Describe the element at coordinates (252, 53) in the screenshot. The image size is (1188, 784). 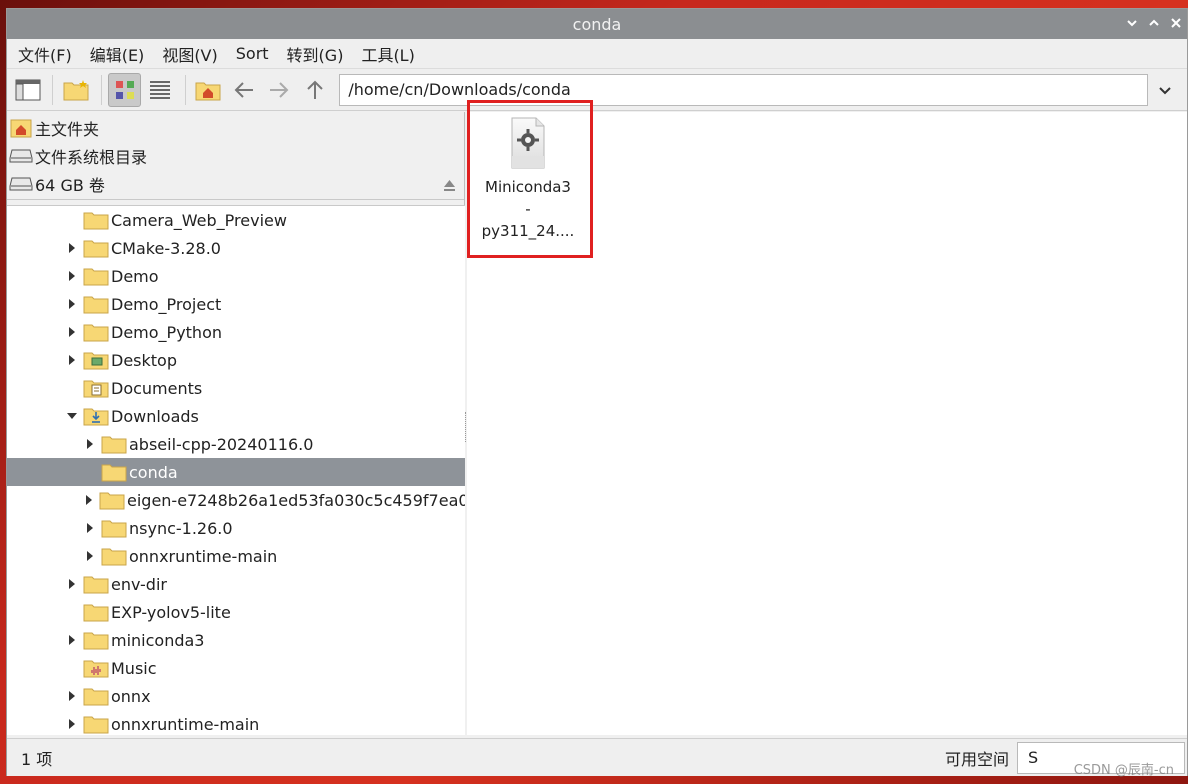
I see `menu-sort: Sort` at that location.